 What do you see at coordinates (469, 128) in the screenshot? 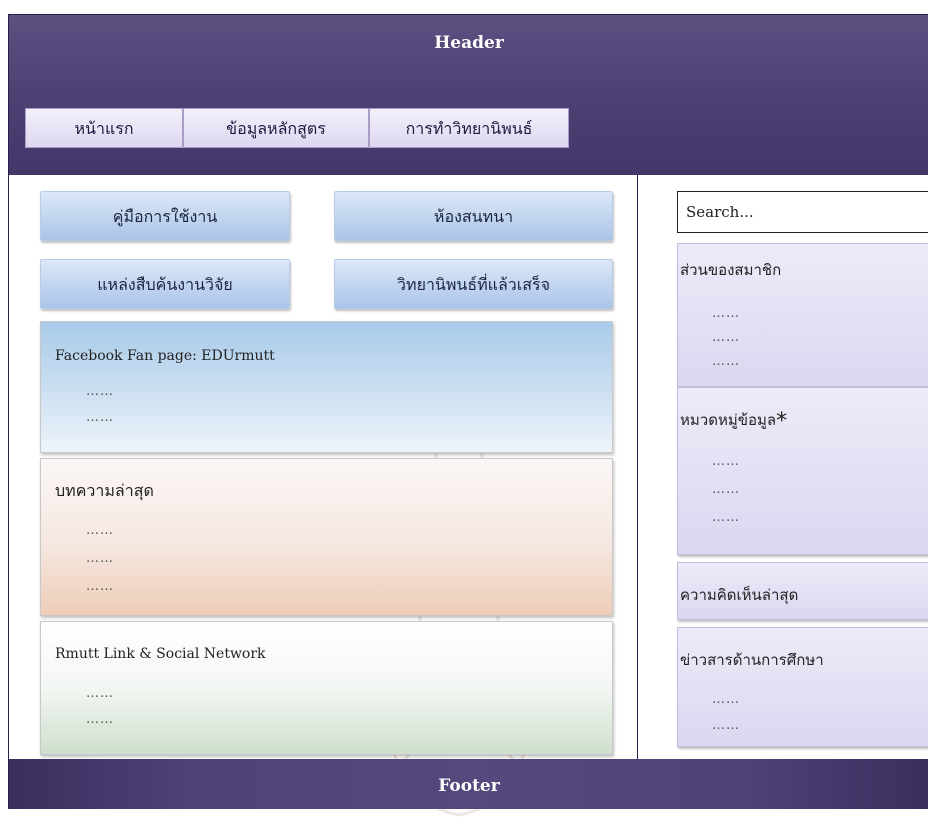
I see `nav-tab-thesis: การทำวิทยานิพนธ์` at bounding box center [469, 128].